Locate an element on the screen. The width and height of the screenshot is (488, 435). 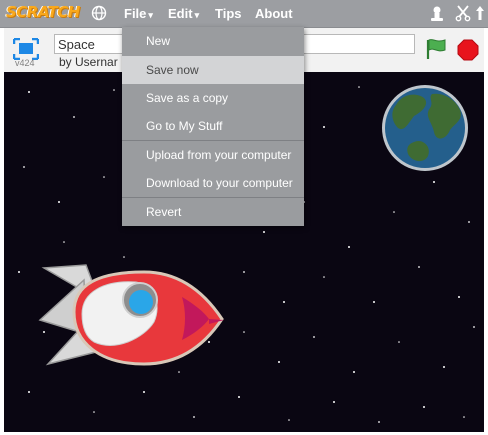
version-label: v424 is located at coordinates (25, 63).